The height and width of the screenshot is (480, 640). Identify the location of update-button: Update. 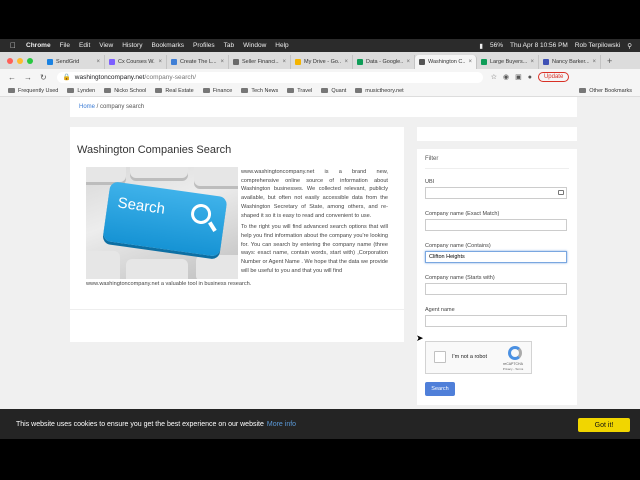
(553, 77).